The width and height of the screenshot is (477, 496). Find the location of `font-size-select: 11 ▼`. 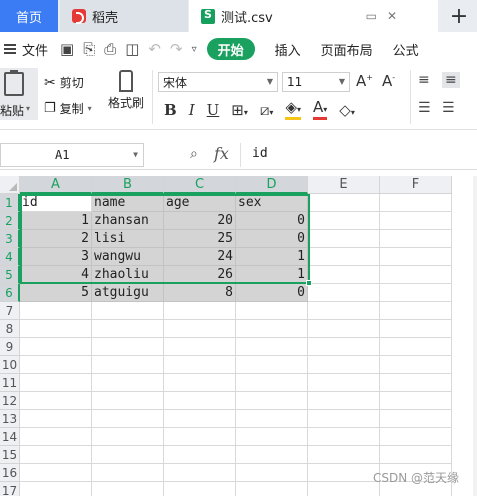

font-size-select: 11 ▼ is located at coordinates (316, 82).